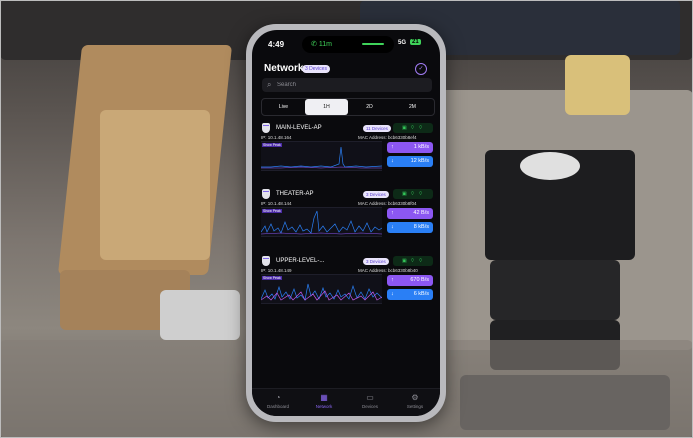 The width and height of the screenshot is (693, 438). What do you see at coordinates (326, 107) in the screenshot?
I see `tab-1h: 1H` at bounding box center [326, 107].